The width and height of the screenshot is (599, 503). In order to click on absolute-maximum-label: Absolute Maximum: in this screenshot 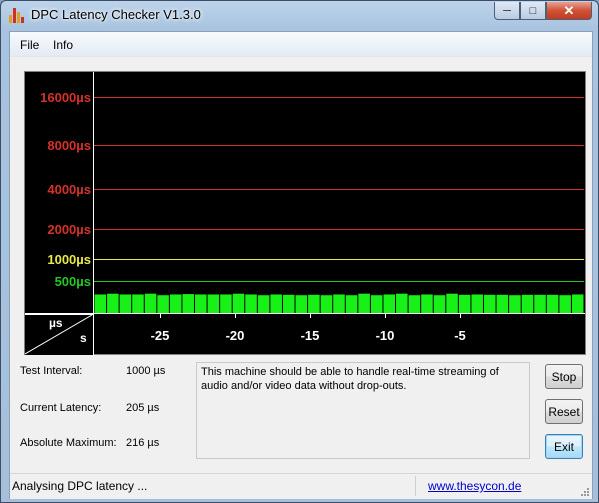, I will do `click(68, 443)`.